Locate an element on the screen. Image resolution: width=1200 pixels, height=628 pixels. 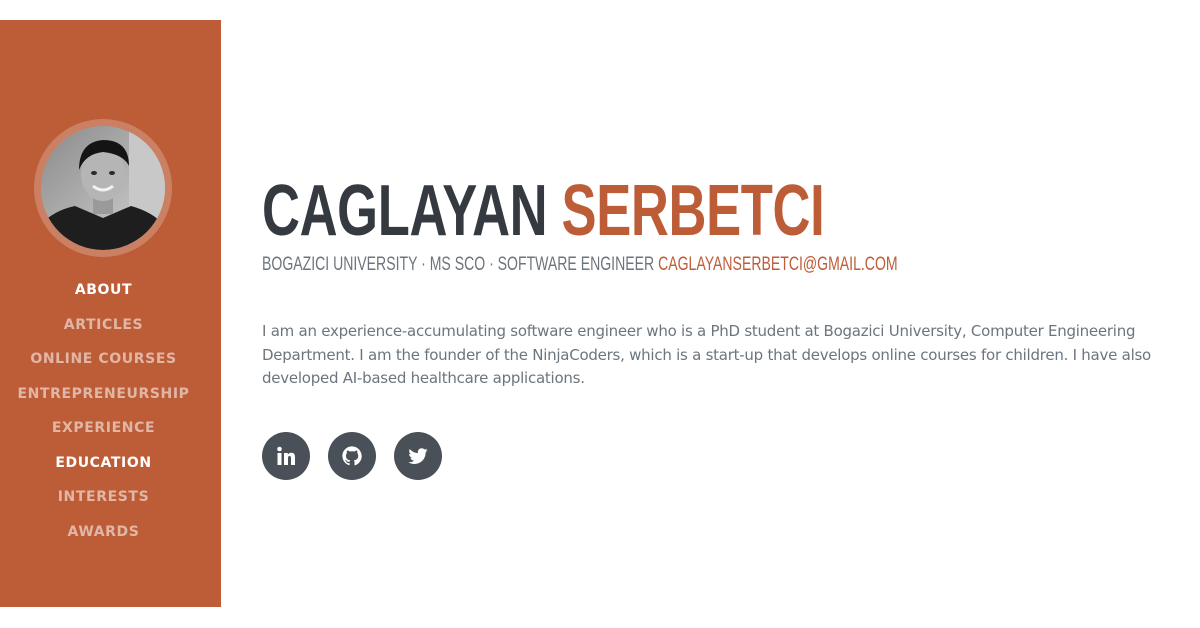
linkedin-button is located at coordinates (286, 456).